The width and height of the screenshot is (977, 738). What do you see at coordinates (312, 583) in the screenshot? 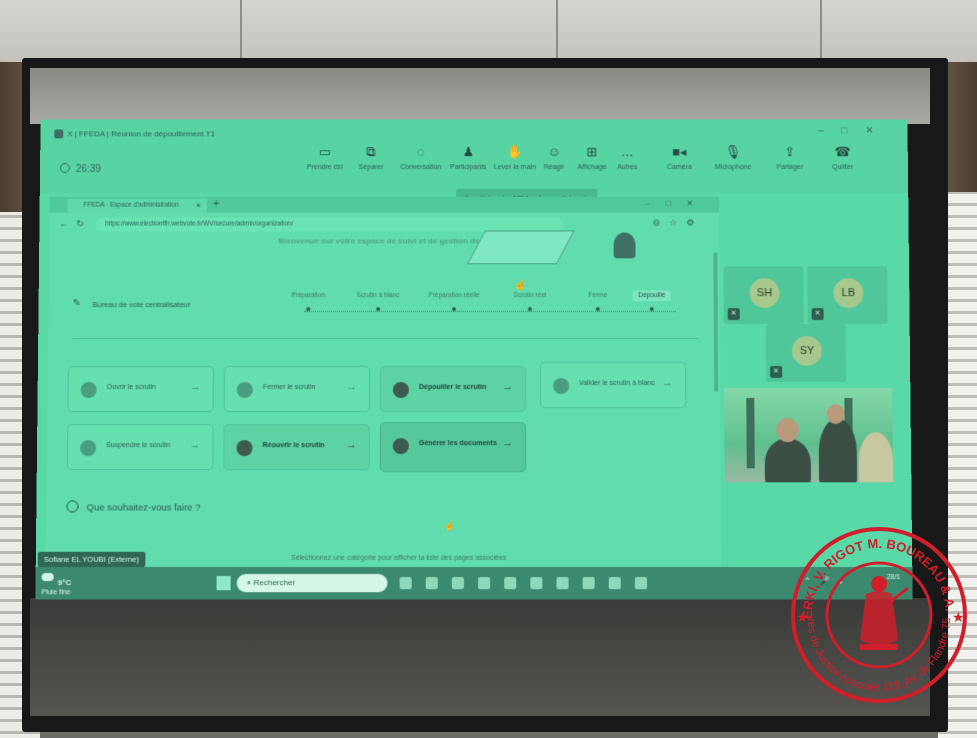
I see `taskbar-search: ⌕ Rechercher` at bounding box center [312, 583].